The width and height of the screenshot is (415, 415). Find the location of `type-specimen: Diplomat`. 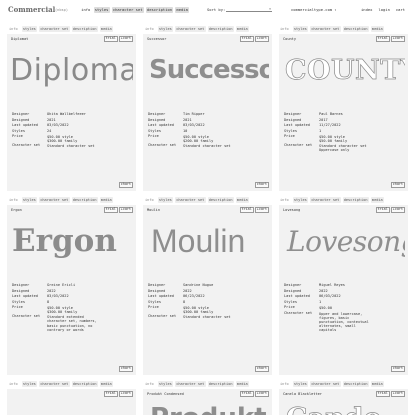

type-specimen: Diplomat is located at coordinates (71, 70).